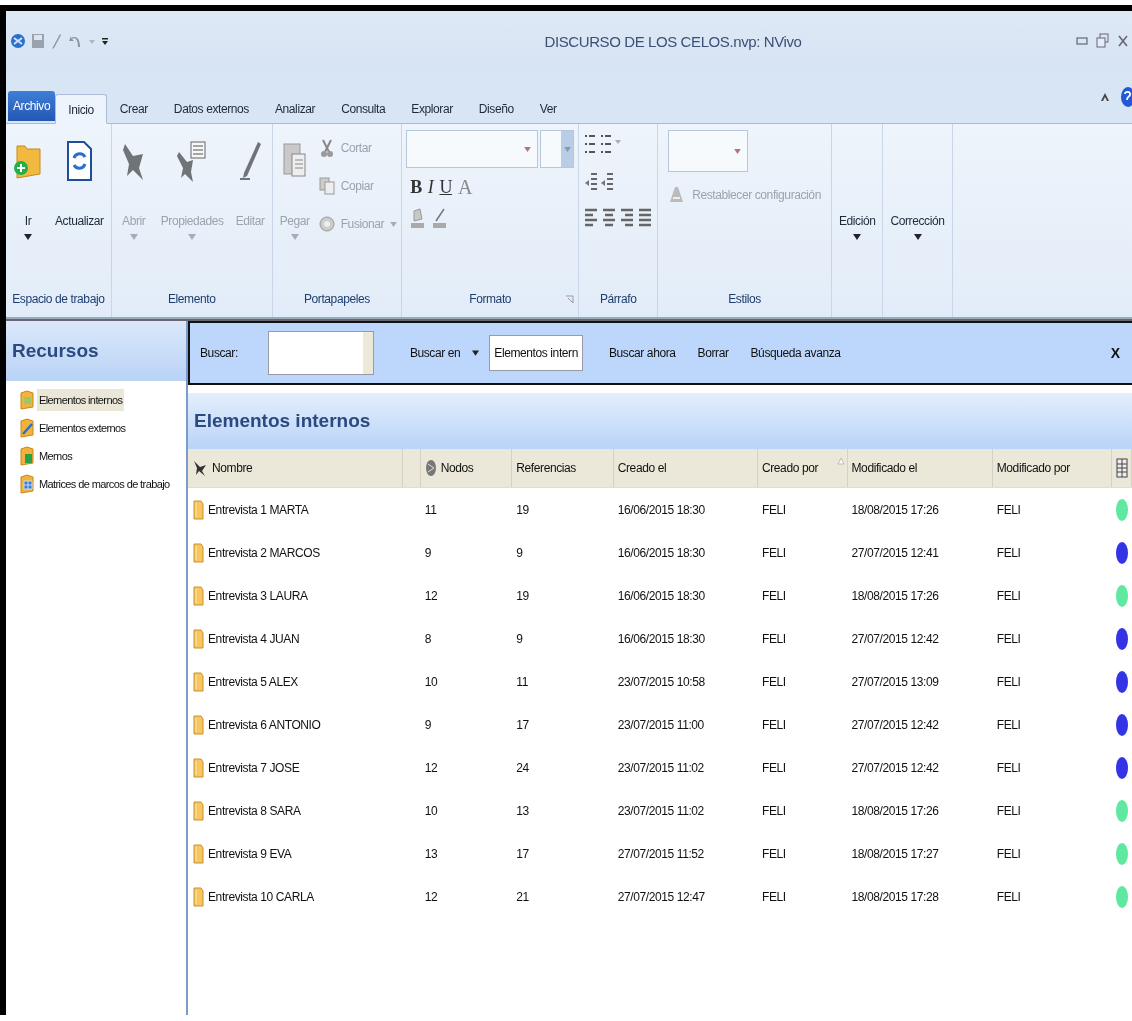  What do you see at coordinates (1123, 41) in the screenshot?
I see `close-icon` at bounding box center [1123, 41].